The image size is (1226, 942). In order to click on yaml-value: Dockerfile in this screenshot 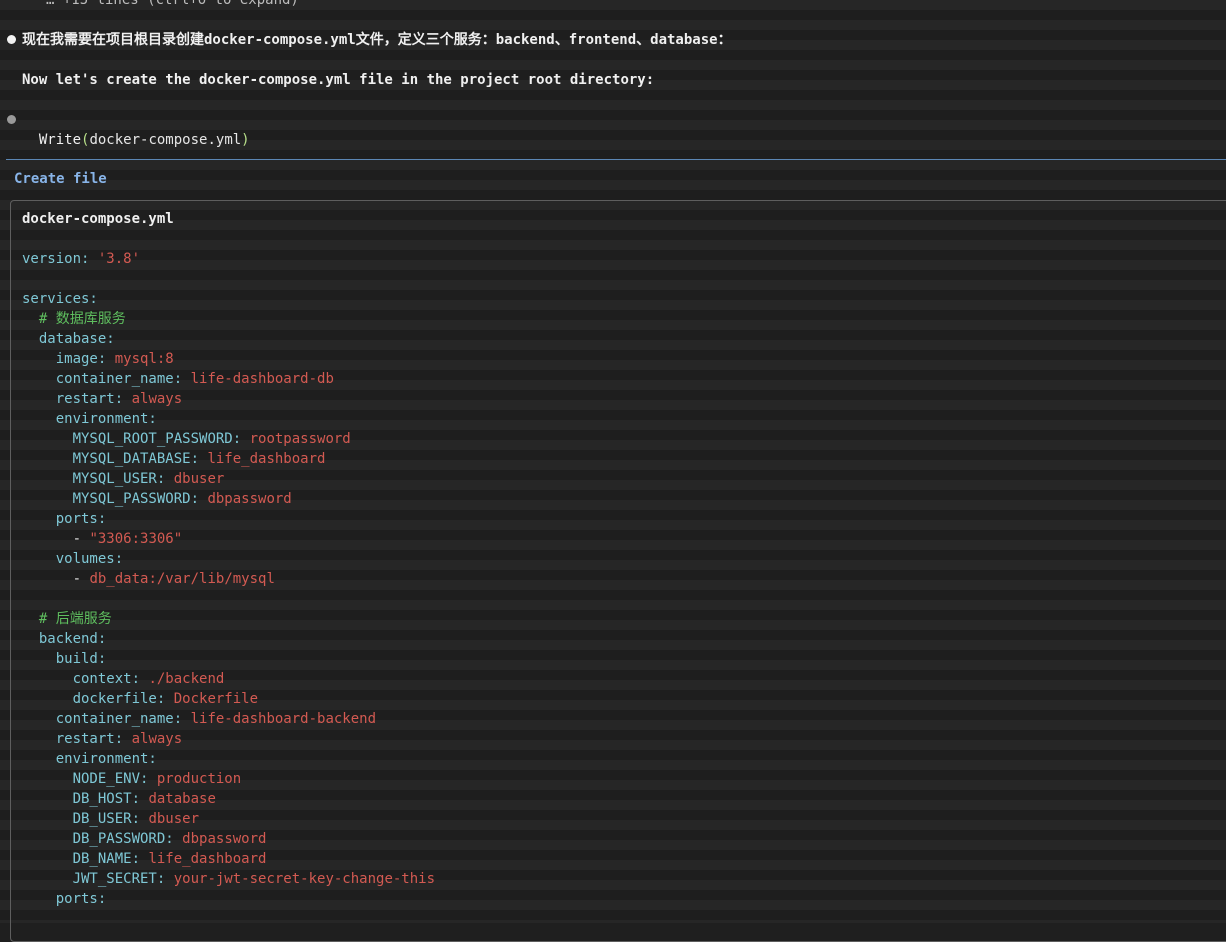, I will do `click(216, 699)`.